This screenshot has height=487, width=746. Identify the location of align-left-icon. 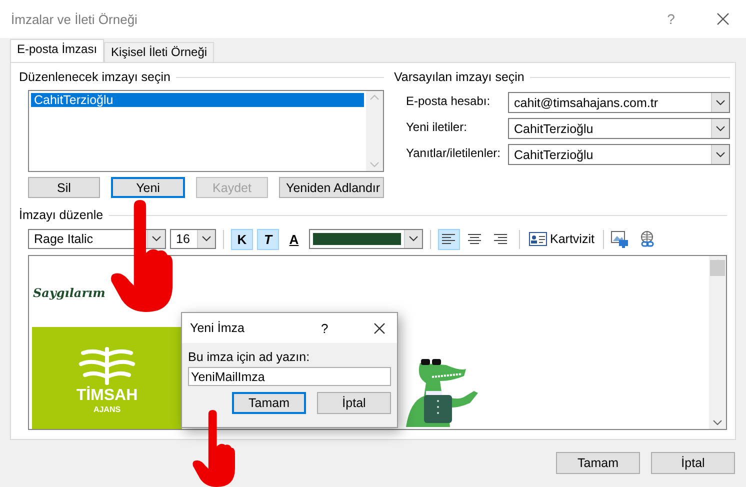
(449, 239).